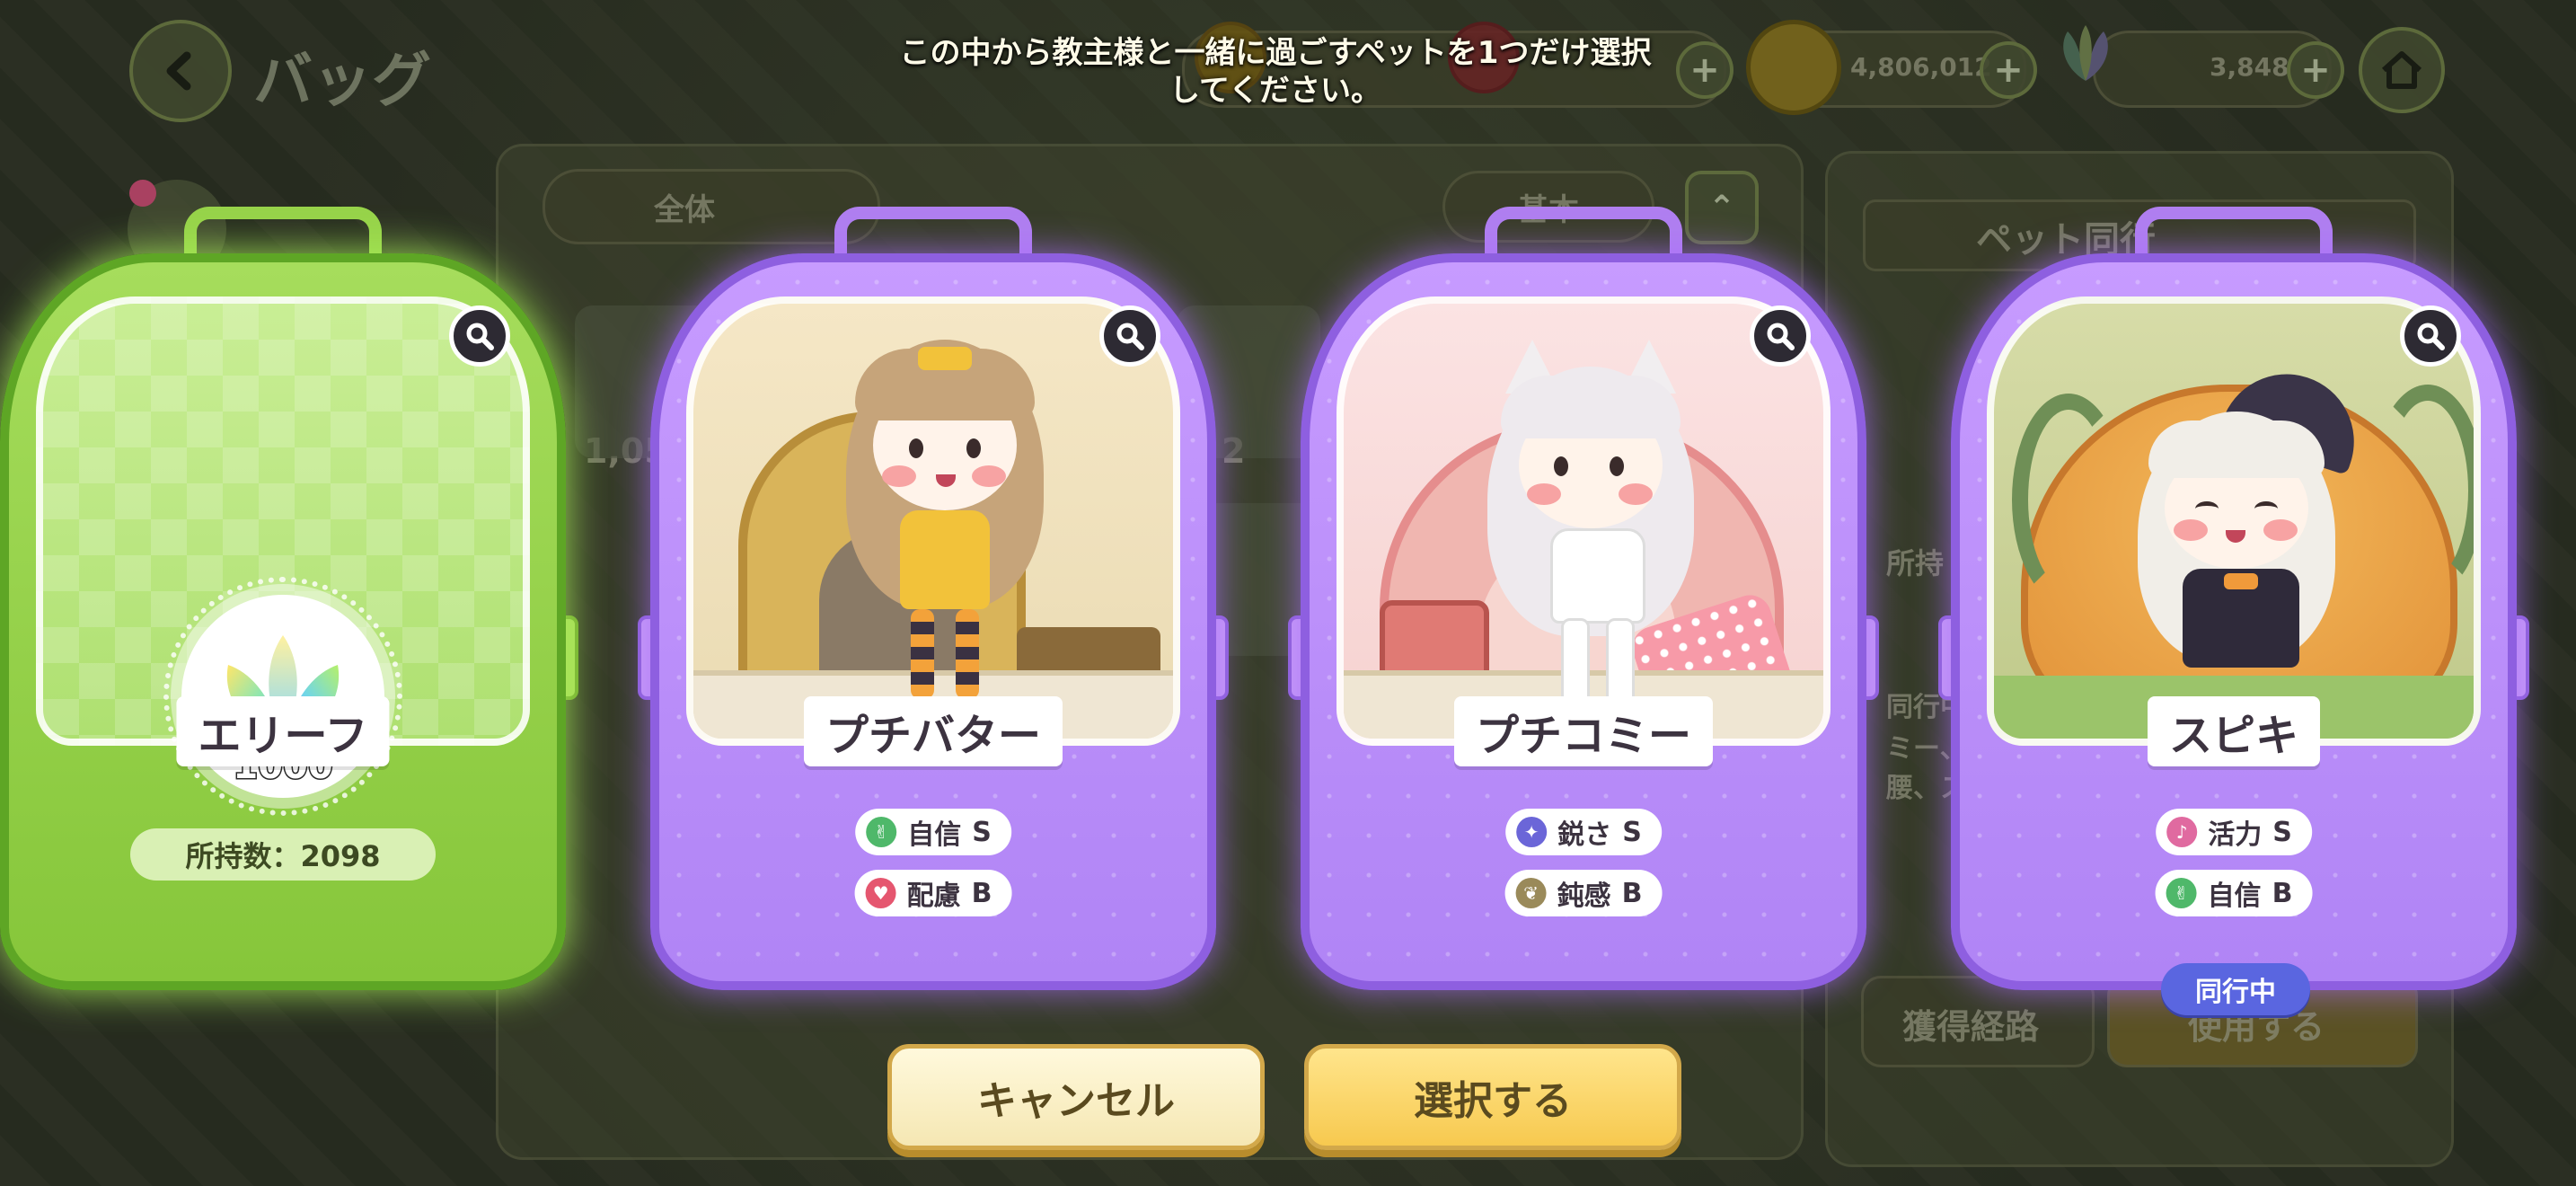 Image resolution: width=2576 pixels, height=1186 pixels. I want to click on pet-card-eleaf: 1000 エリーフ 所持数：2098, so click(289, 602).